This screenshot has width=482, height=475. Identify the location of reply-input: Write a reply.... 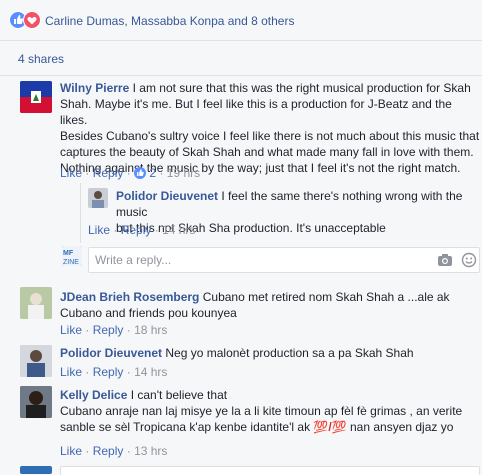
(284, 260).